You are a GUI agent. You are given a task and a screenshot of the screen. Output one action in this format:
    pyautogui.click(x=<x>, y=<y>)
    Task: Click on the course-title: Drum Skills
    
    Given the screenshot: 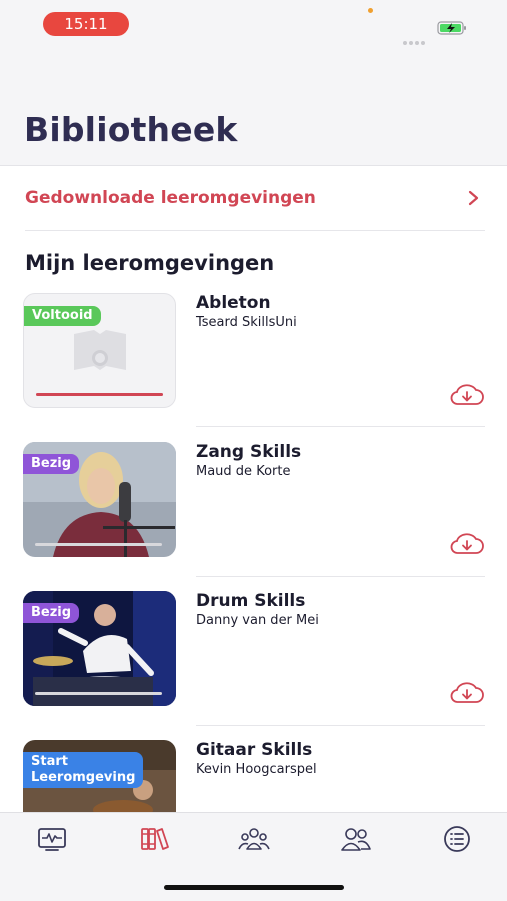 What is the action you would take?
    pyautogui.click(x=251, y=601)
    